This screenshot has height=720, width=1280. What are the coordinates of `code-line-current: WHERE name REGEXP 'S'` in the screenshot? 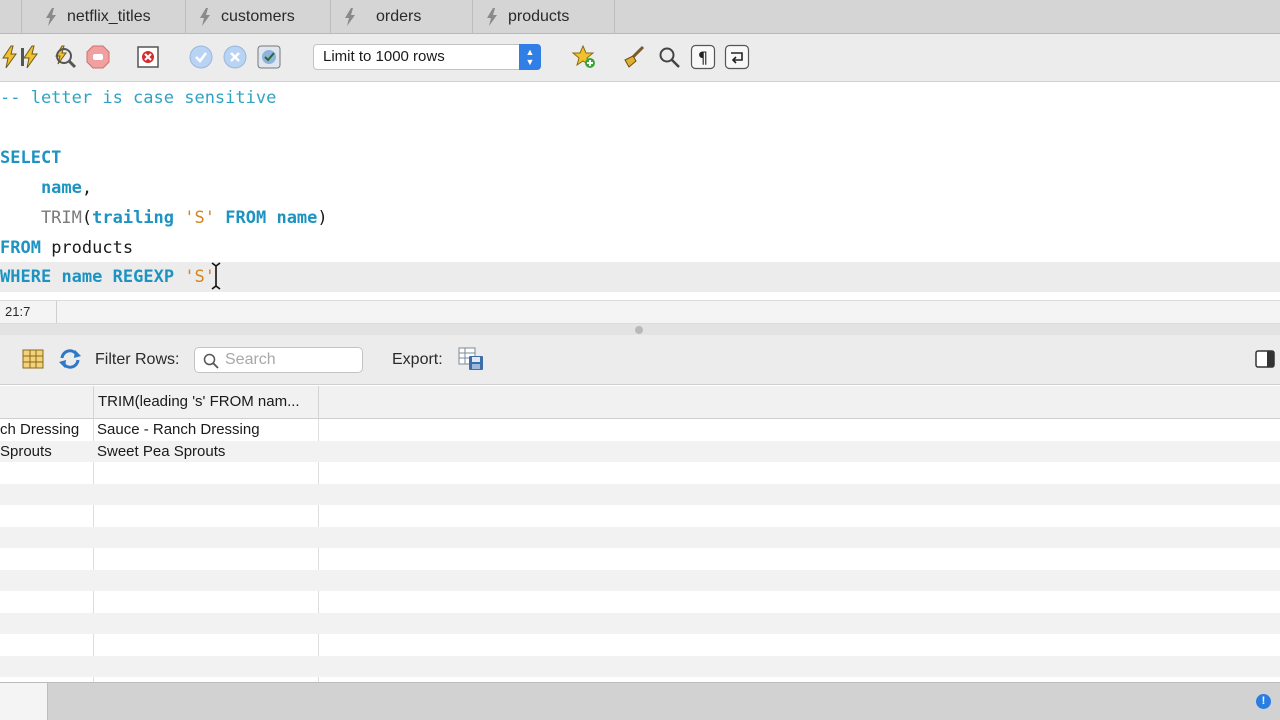 It's located at (640, 277).